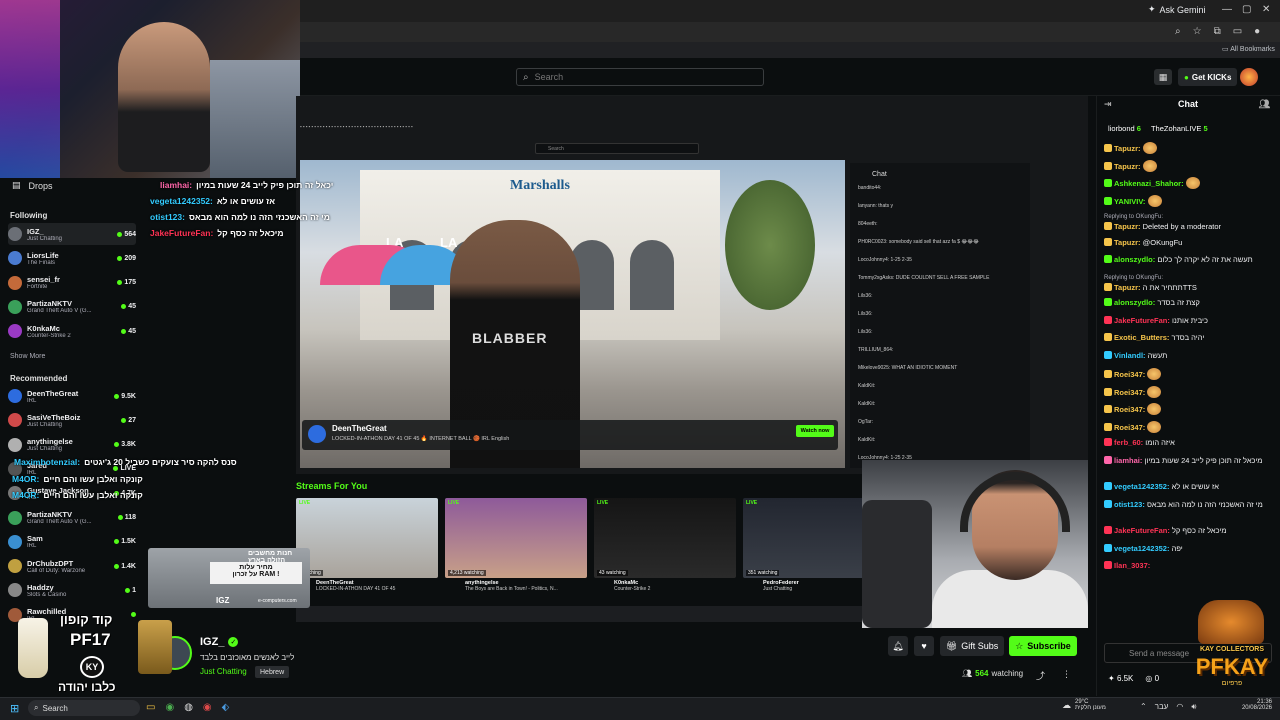 Image resolution: width=1280 pixels, height=720 pixels. Describe the element at coordinates (72, 307) in the screenshot. I see `sidebar-channel: PartizaNKTV Grand Theft Auto V (G... 45` at that location.